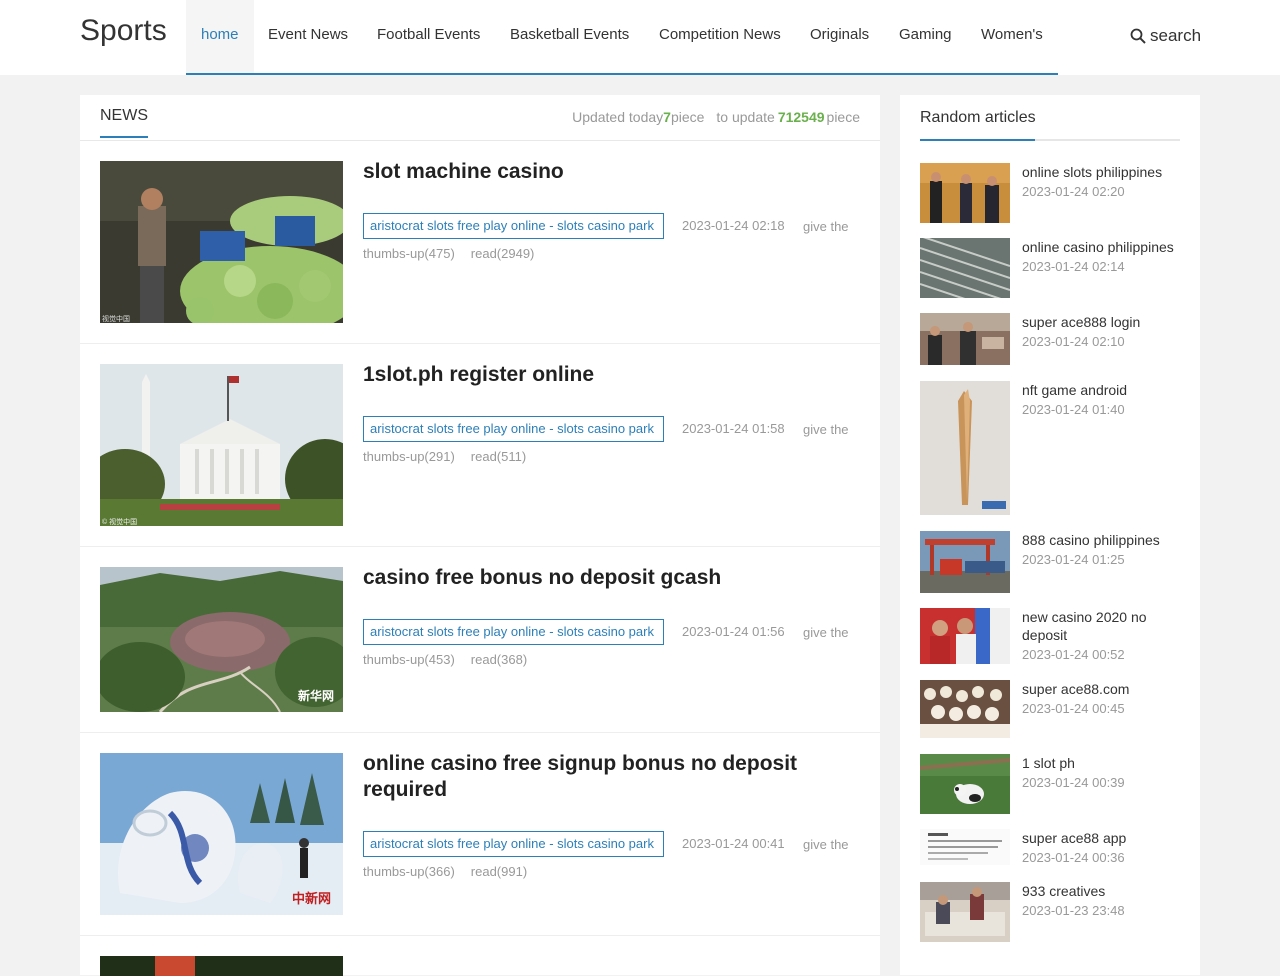 This screenshot has width=1280, height=976. I want to click on nav-gaming: Gaming, so click(925, 36).